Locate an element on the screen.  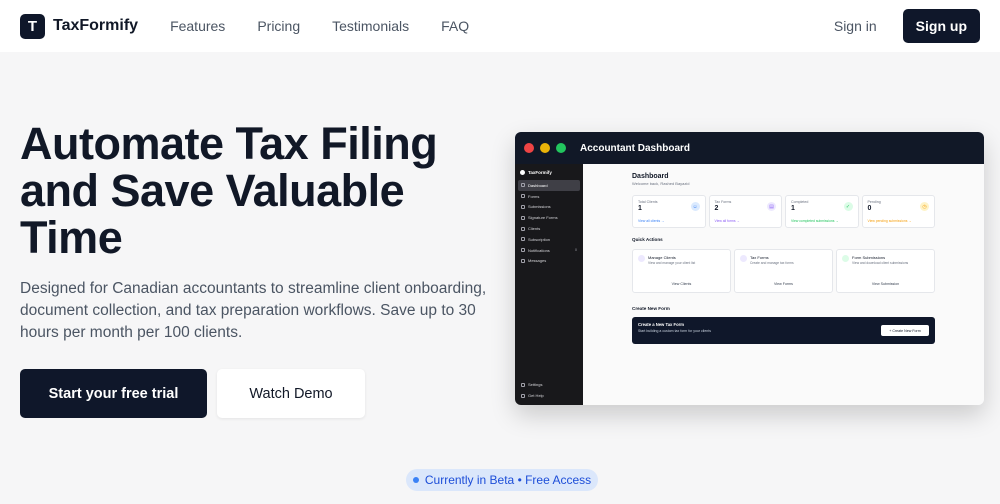
sidebar-item-forms: Forms is located at coordinates (549, 196).